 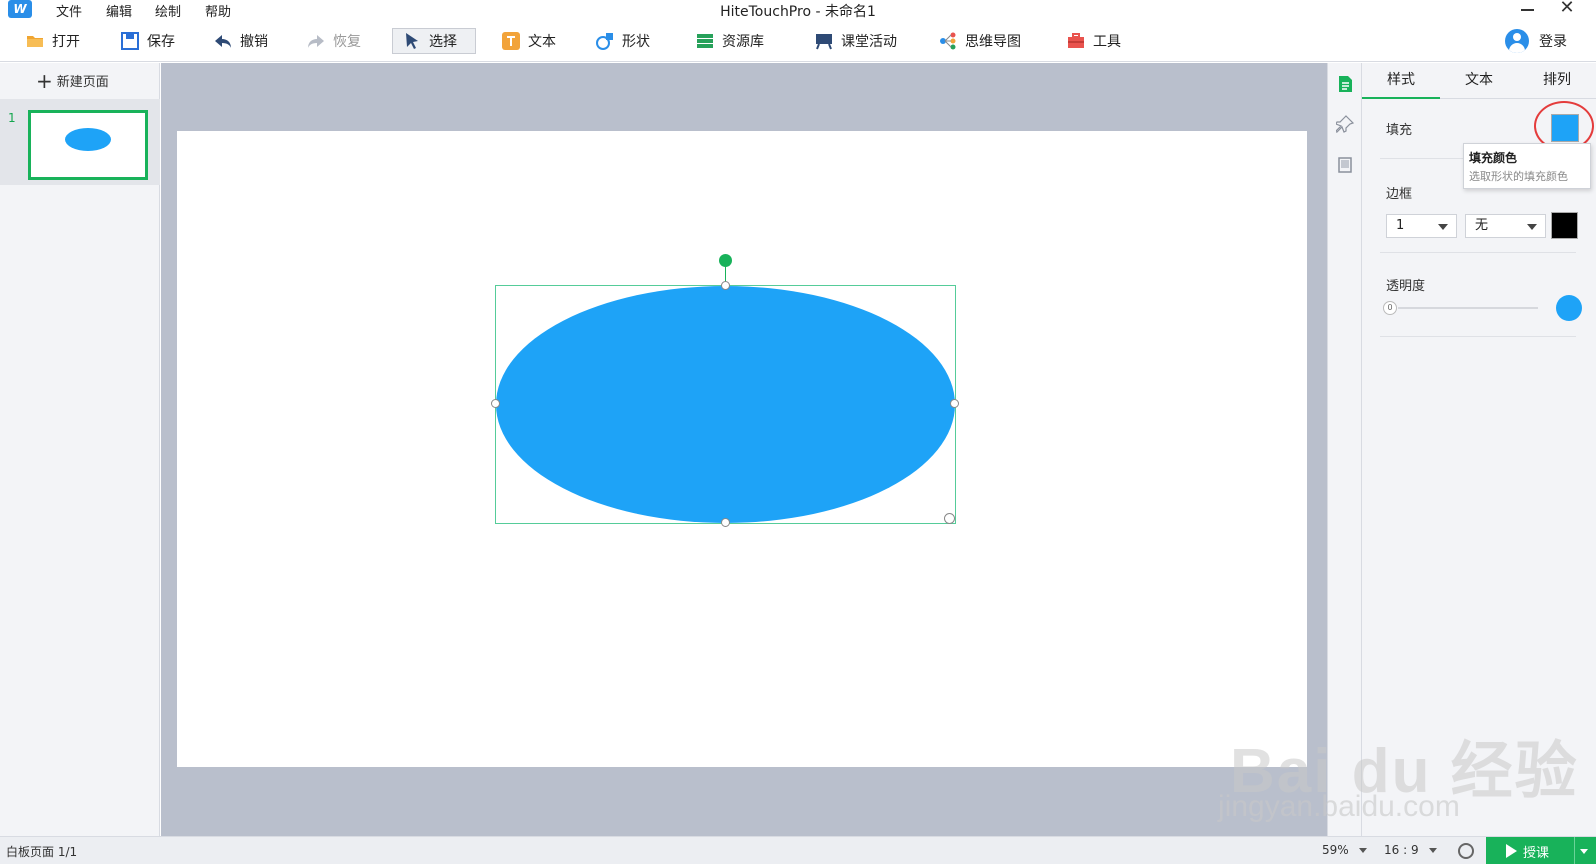 I want to click on new-page-button: + 新建页面, so click(x=72, y=80).